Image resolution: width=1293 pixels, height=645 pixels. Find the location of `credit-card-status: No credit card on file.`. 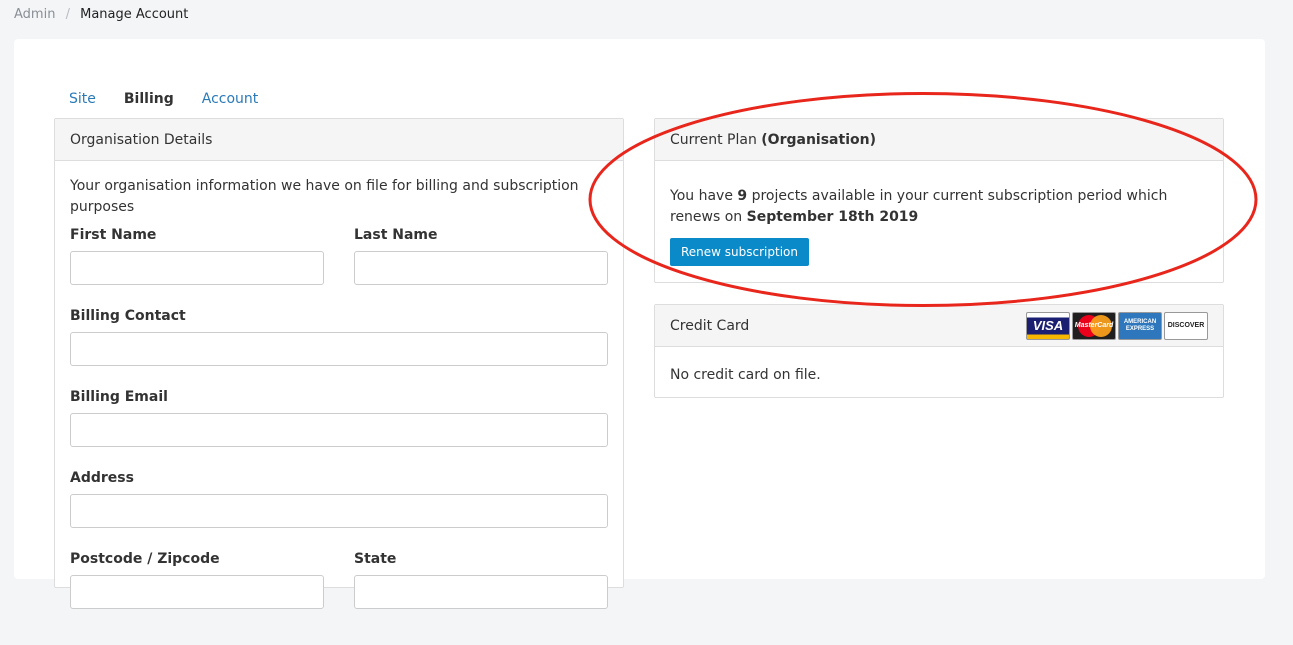

credit-card-status: No credit card on file. is located at coordinates (745, 375).